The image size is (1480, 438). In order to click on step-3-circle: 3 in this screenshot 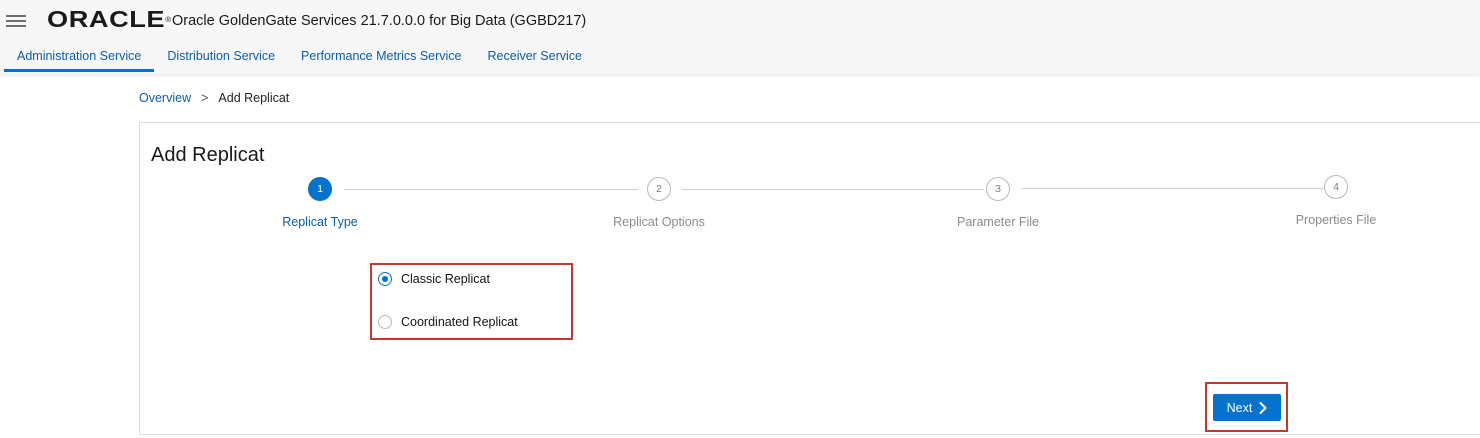, I will do `click(998, 189)`.